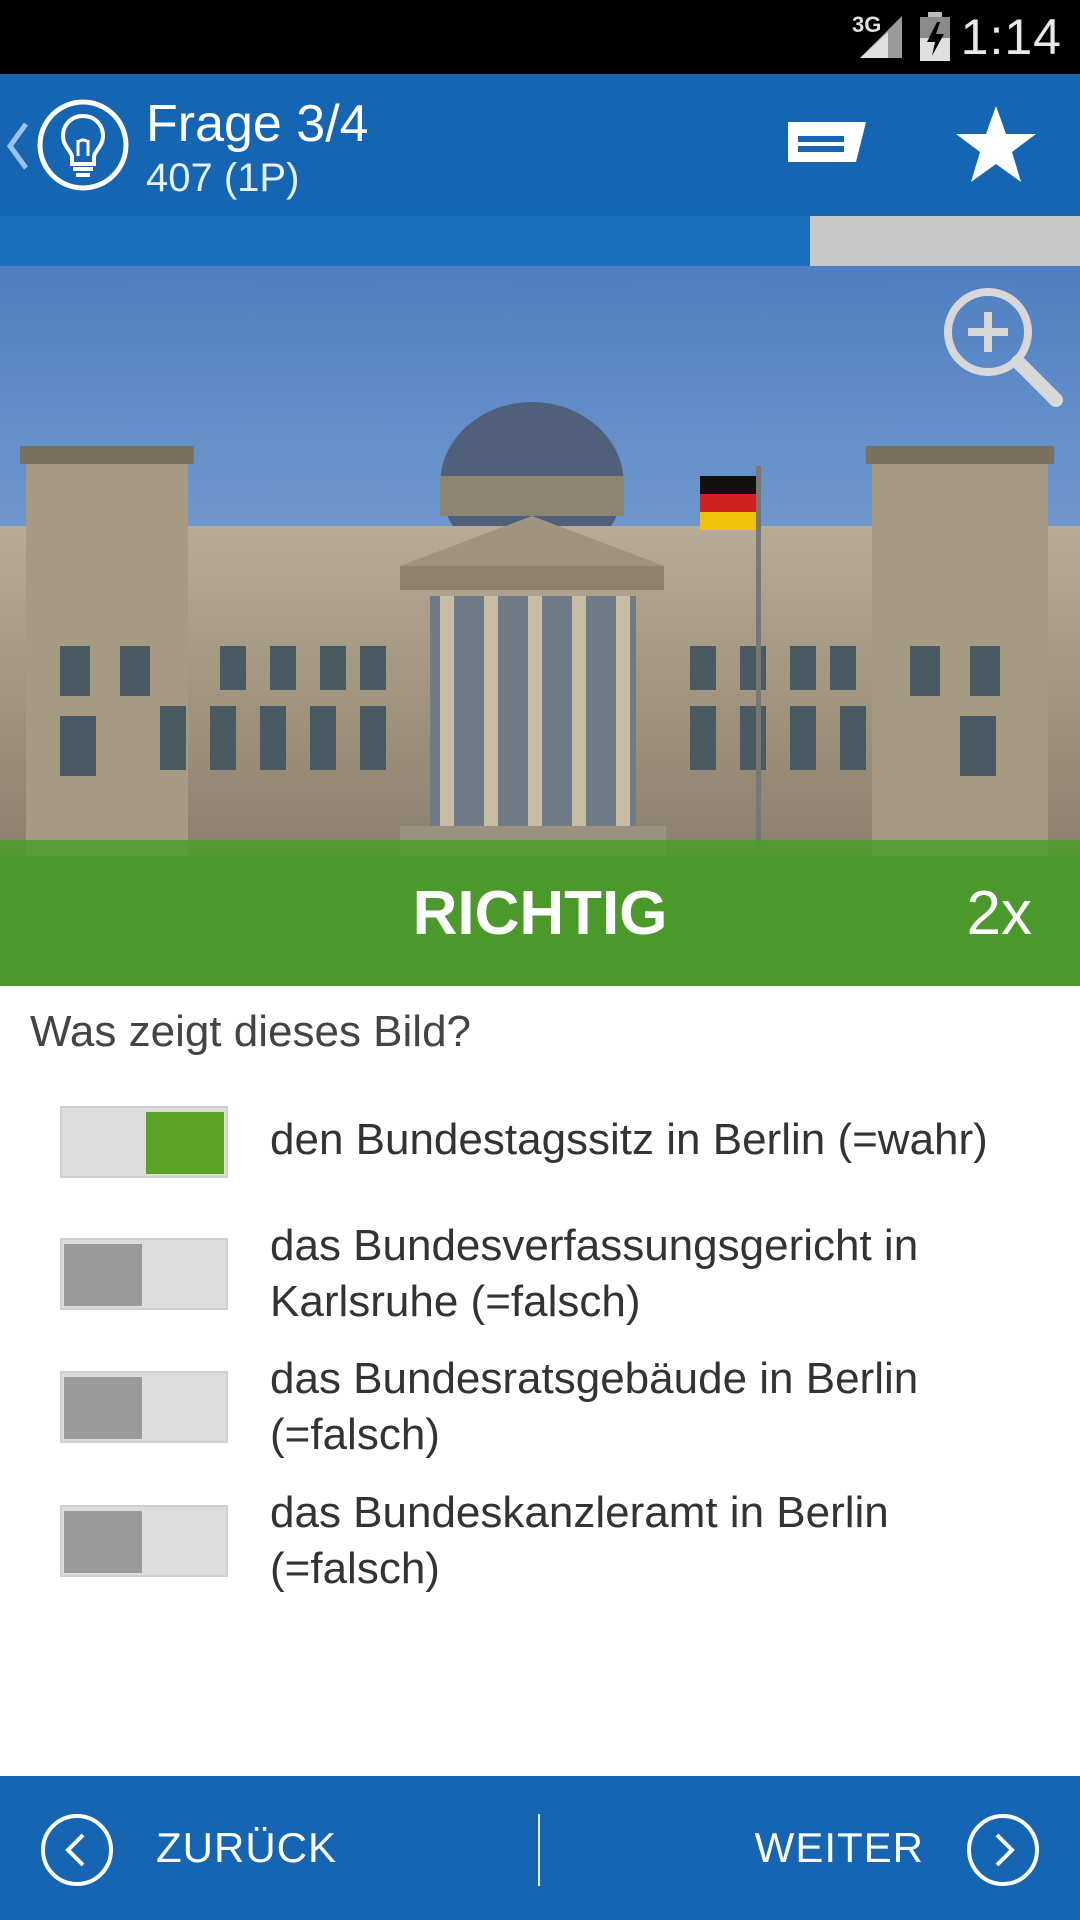  Describe the element at coordinates (839, 1848) in the screenshot. I see `next-button: WEITER` at that location.